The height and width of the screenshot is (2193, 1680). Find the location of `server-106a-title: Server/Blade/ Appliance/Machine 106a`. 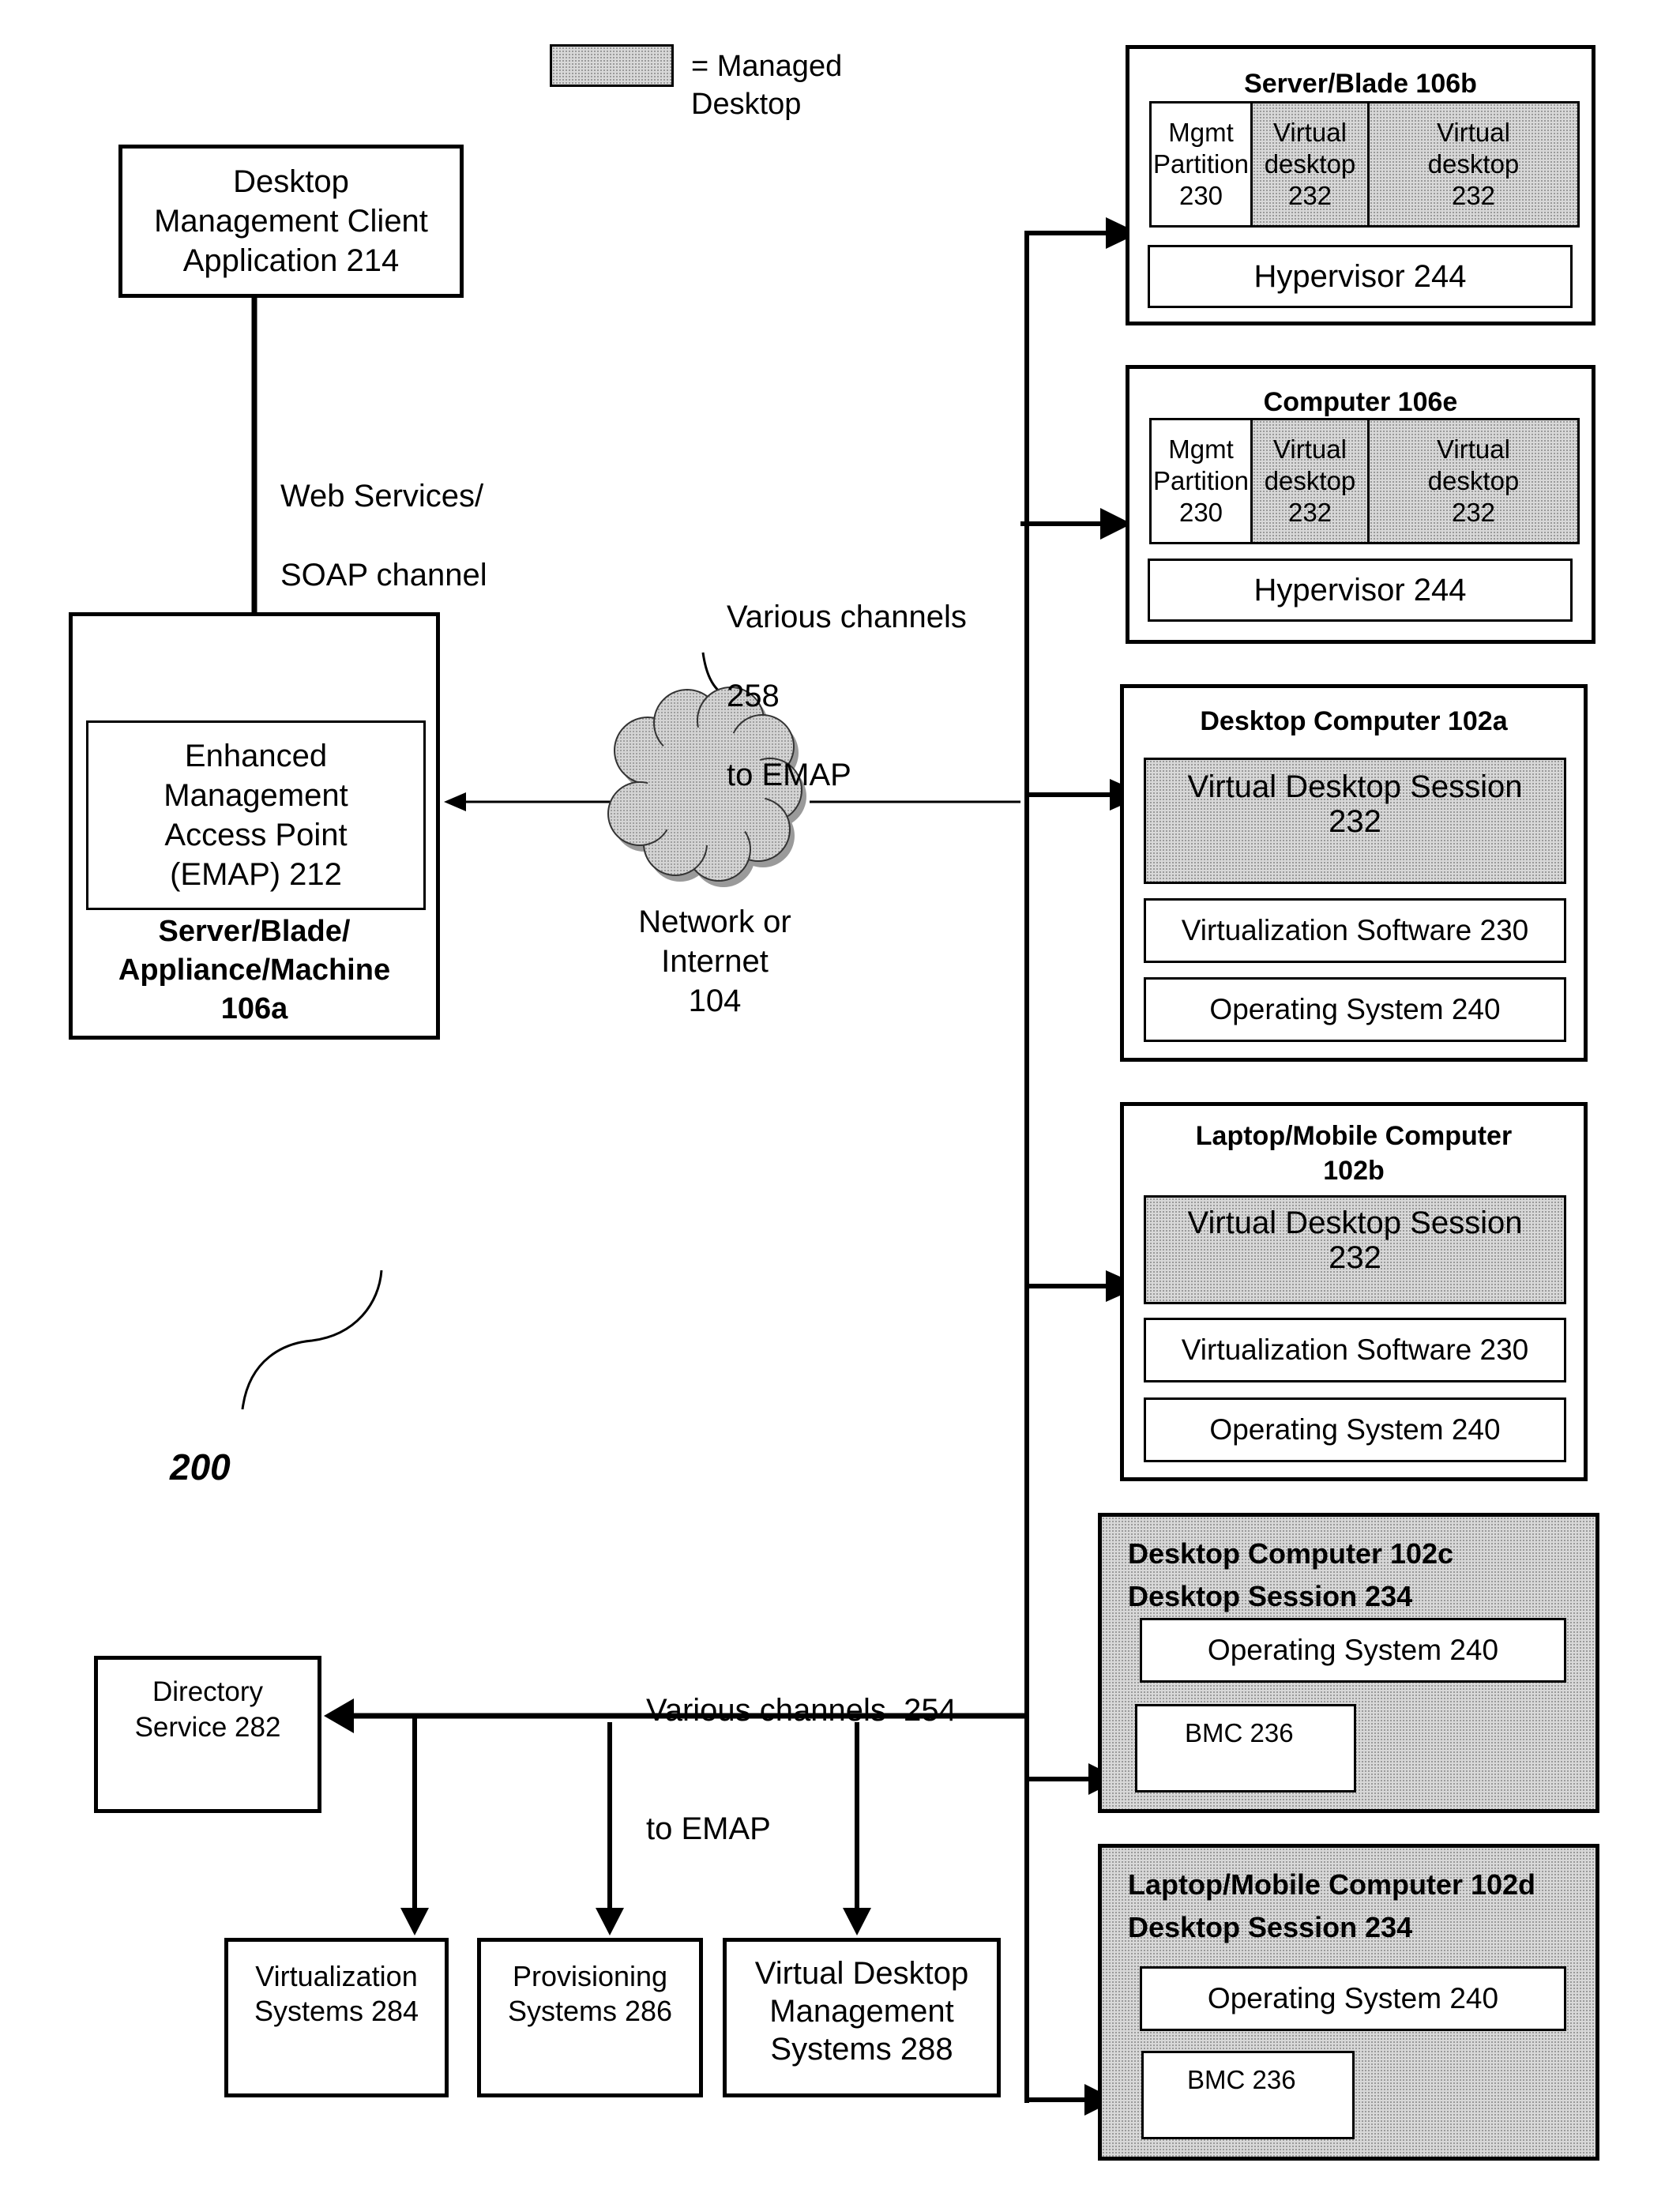

server-106a-title: Server/Blade/ Appliance/Machine 106a is located at coordinates (254, 970).